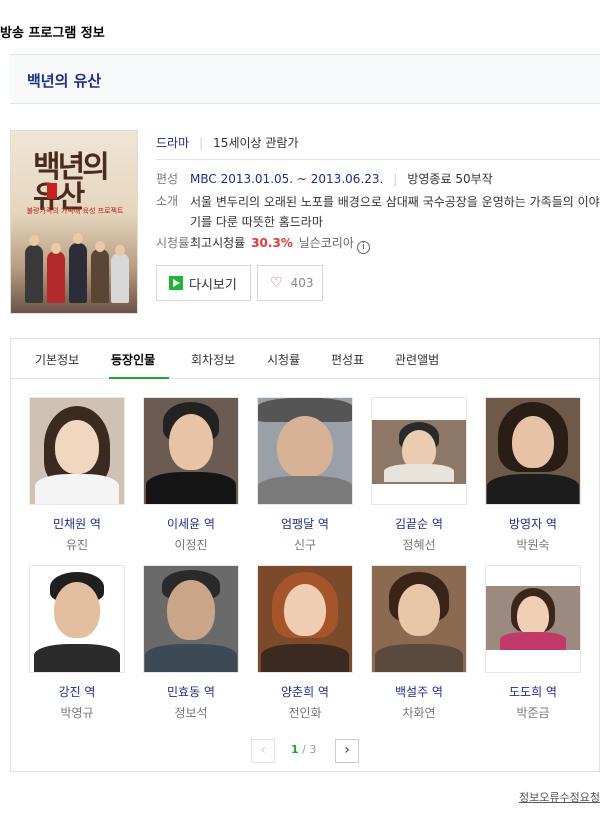  I want to click on pagination: ‹ 1 / 3 ›, so click(305, 751).